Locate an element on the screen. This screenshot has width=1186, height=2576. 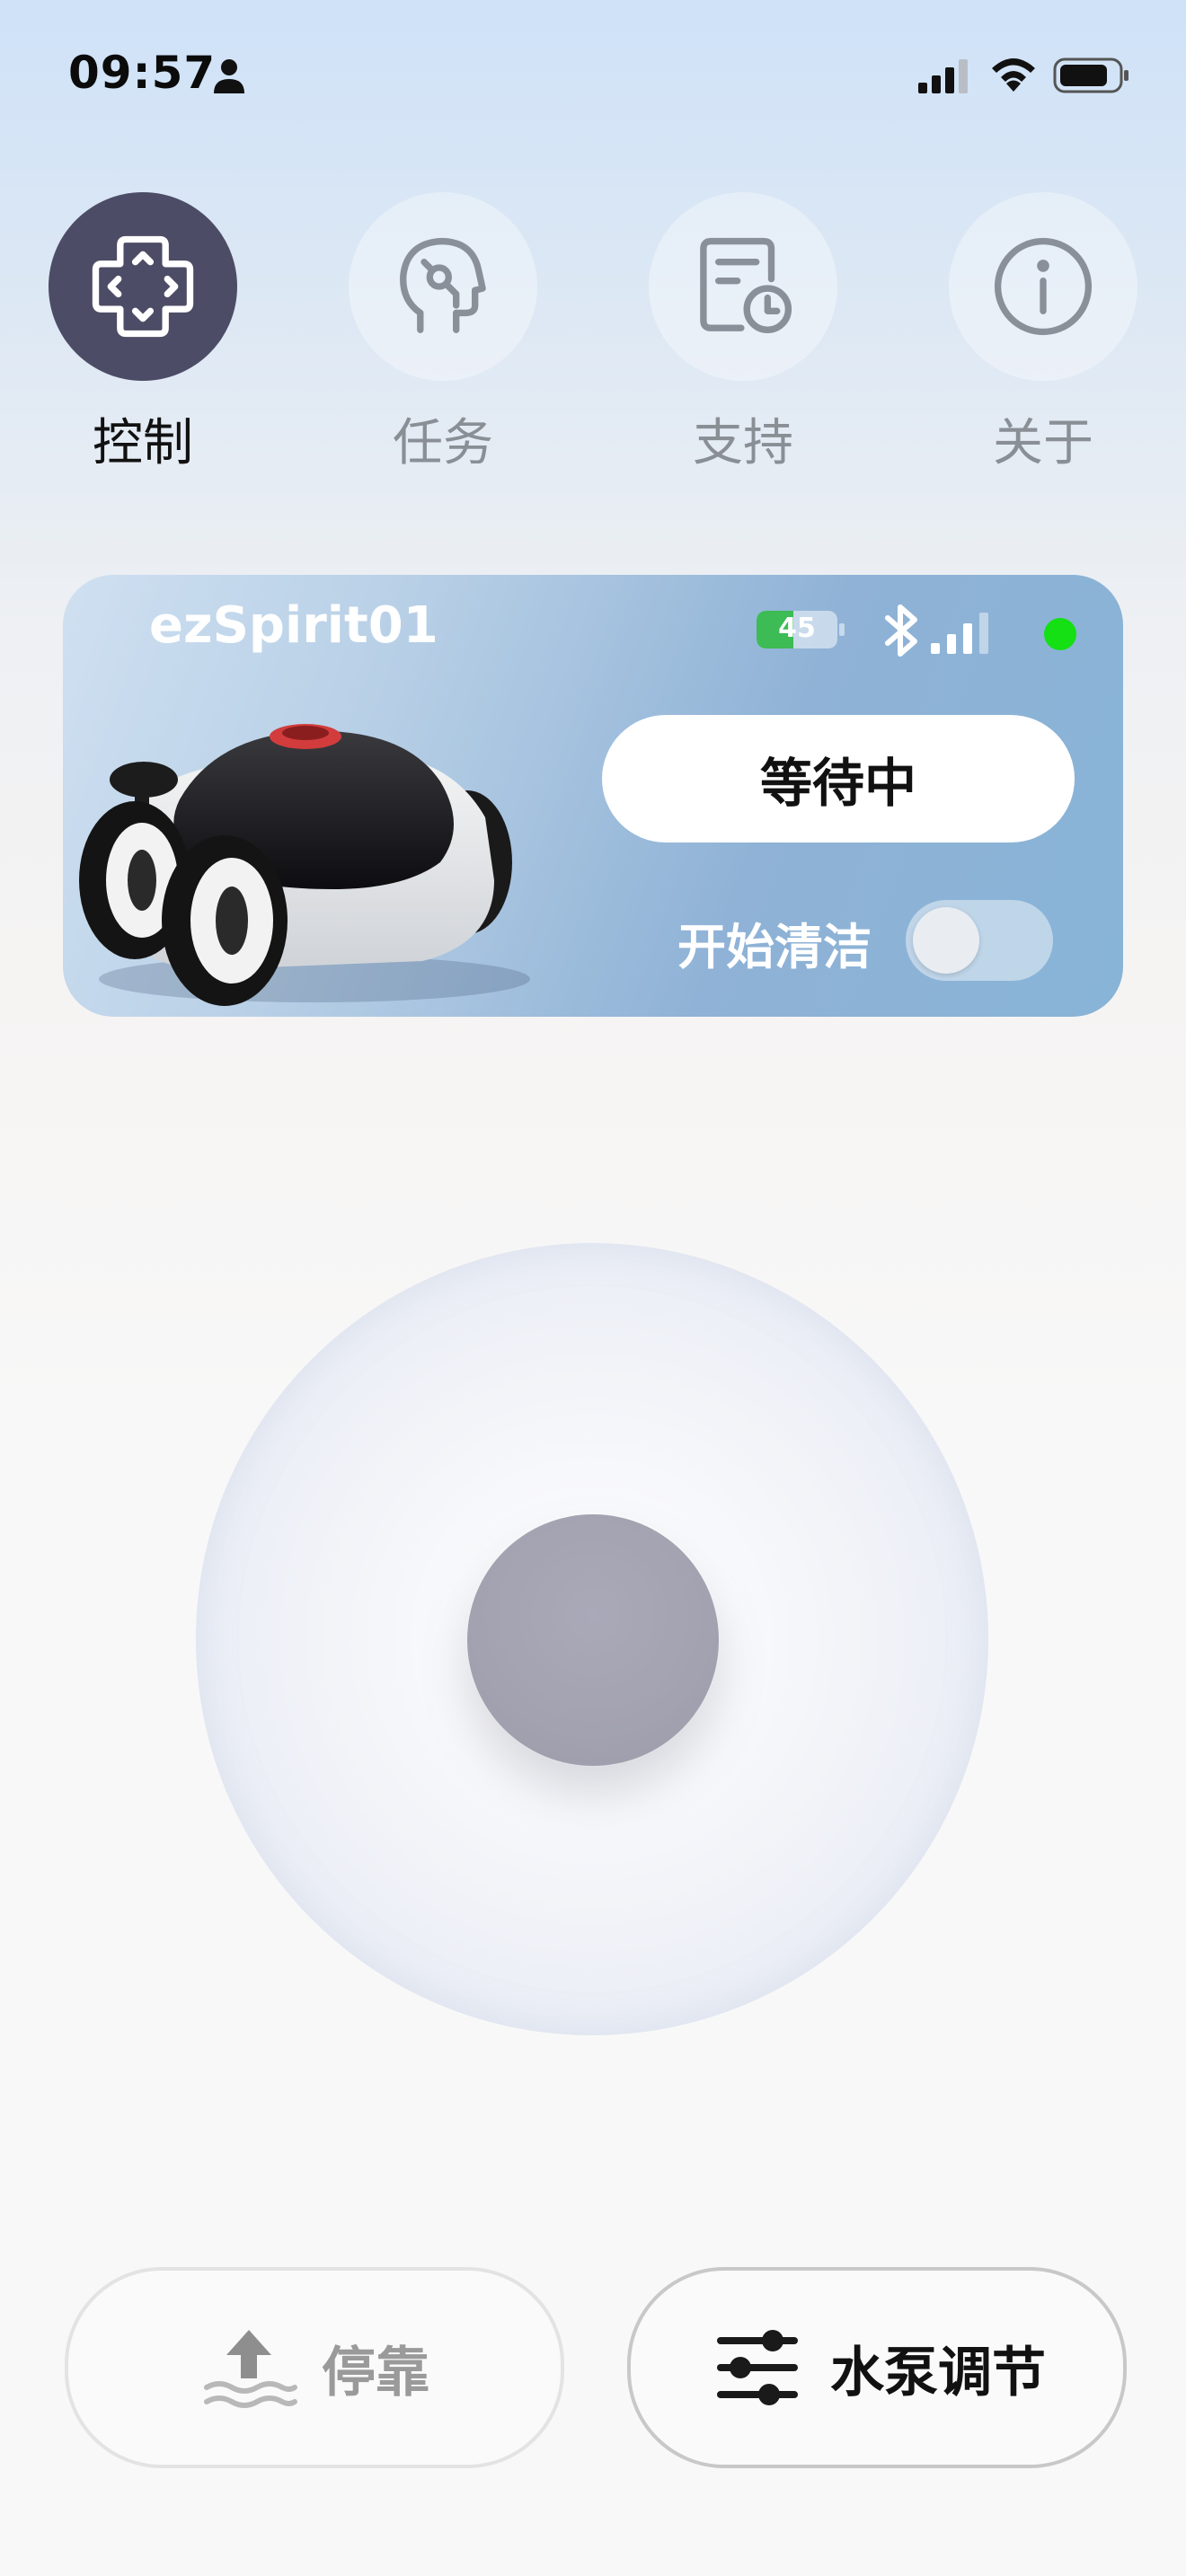
tab-support: 支持 is located at coordinates (743, 333).